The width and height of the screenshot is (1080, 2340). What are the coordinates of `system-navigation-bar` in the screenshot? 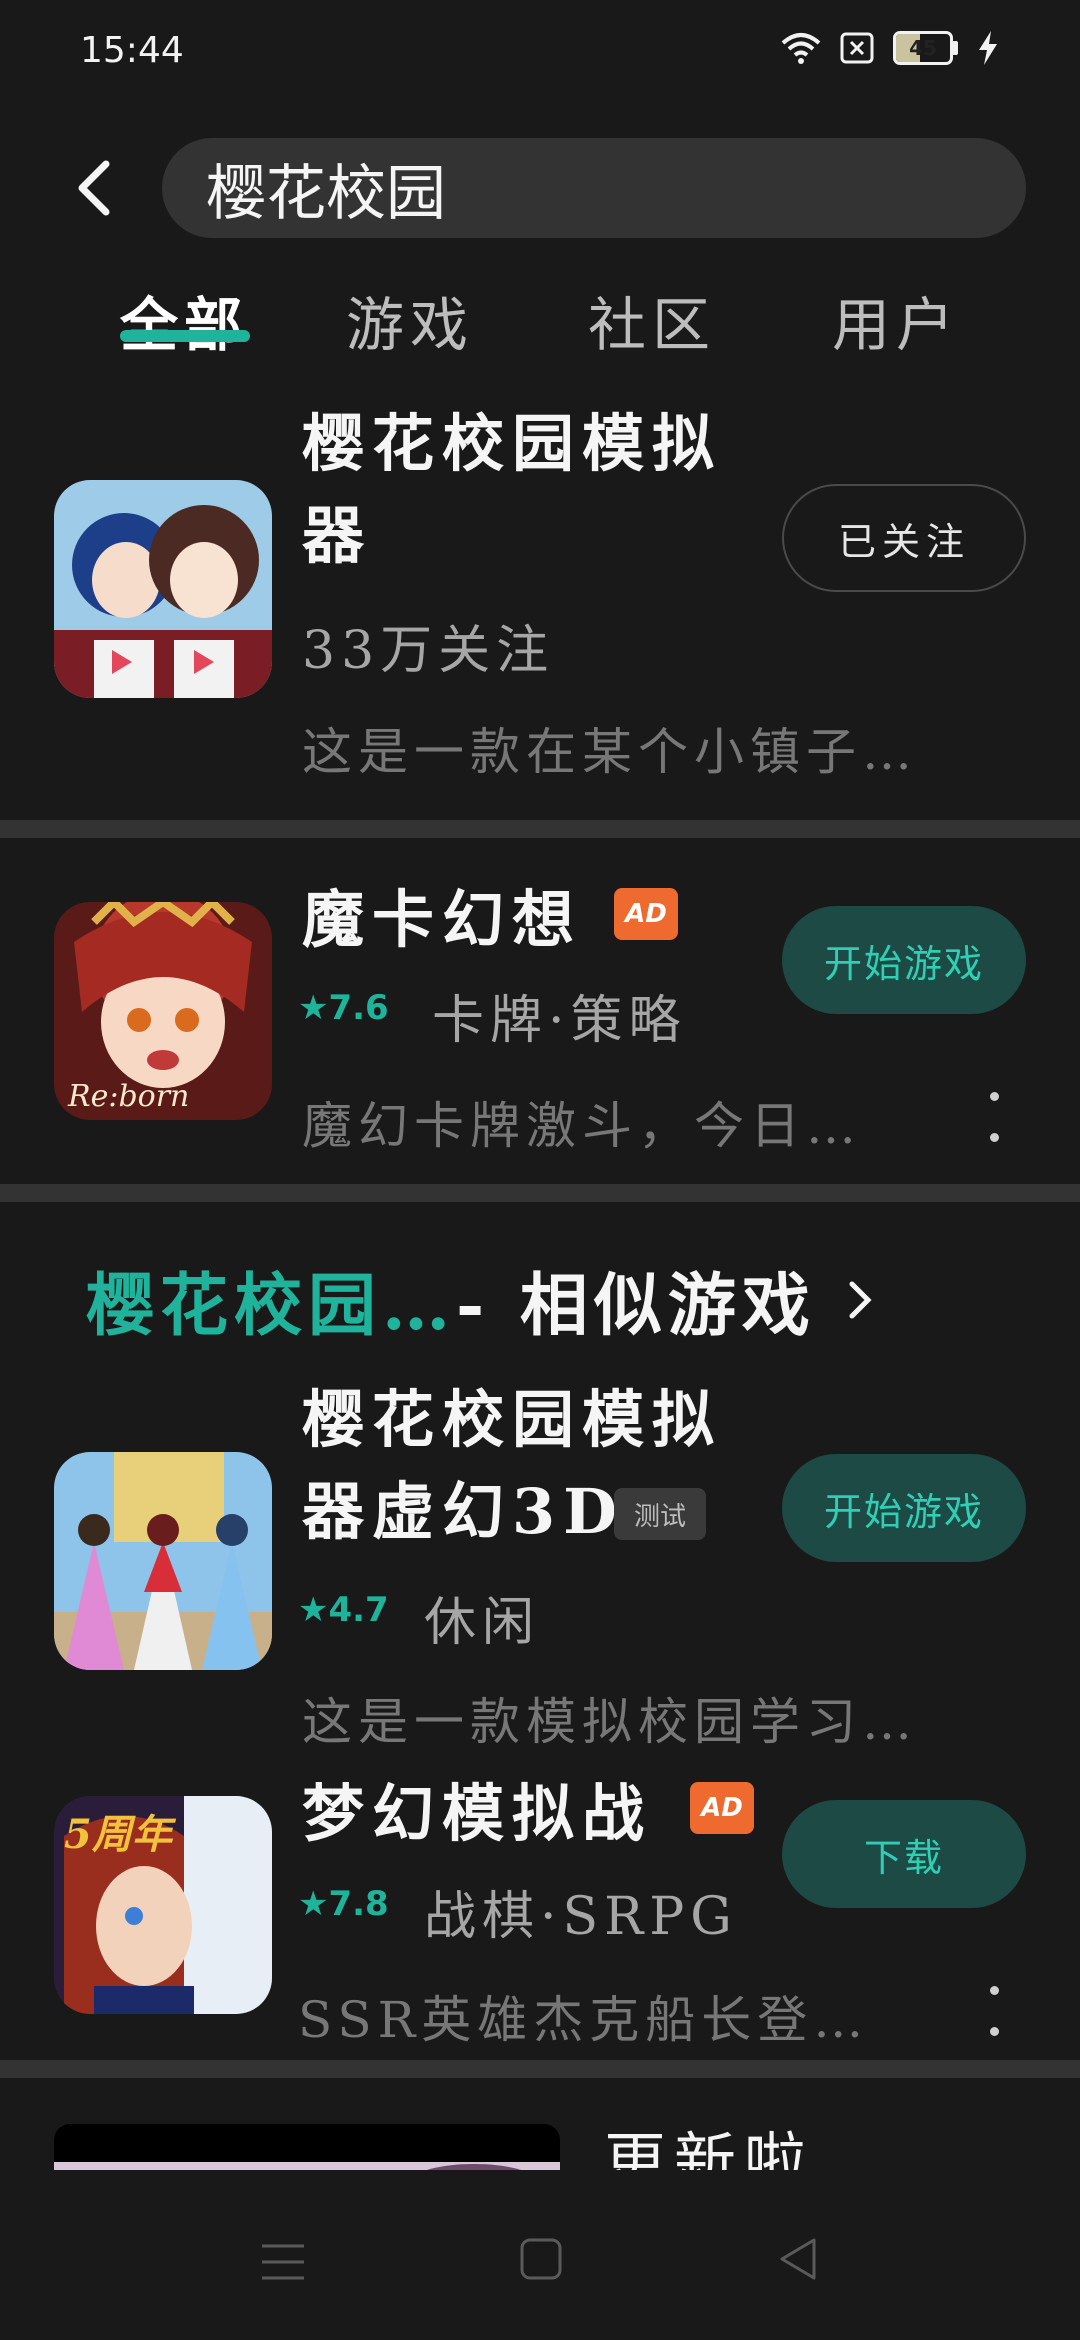 It's located at (540, 2255).